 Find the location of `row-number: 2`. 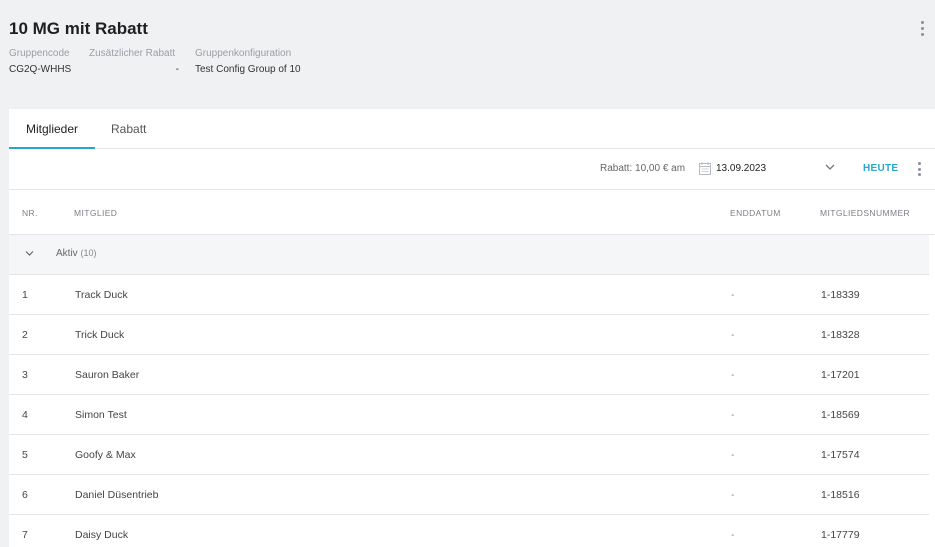

row-number: 2 is located at coordinates (25, 335).